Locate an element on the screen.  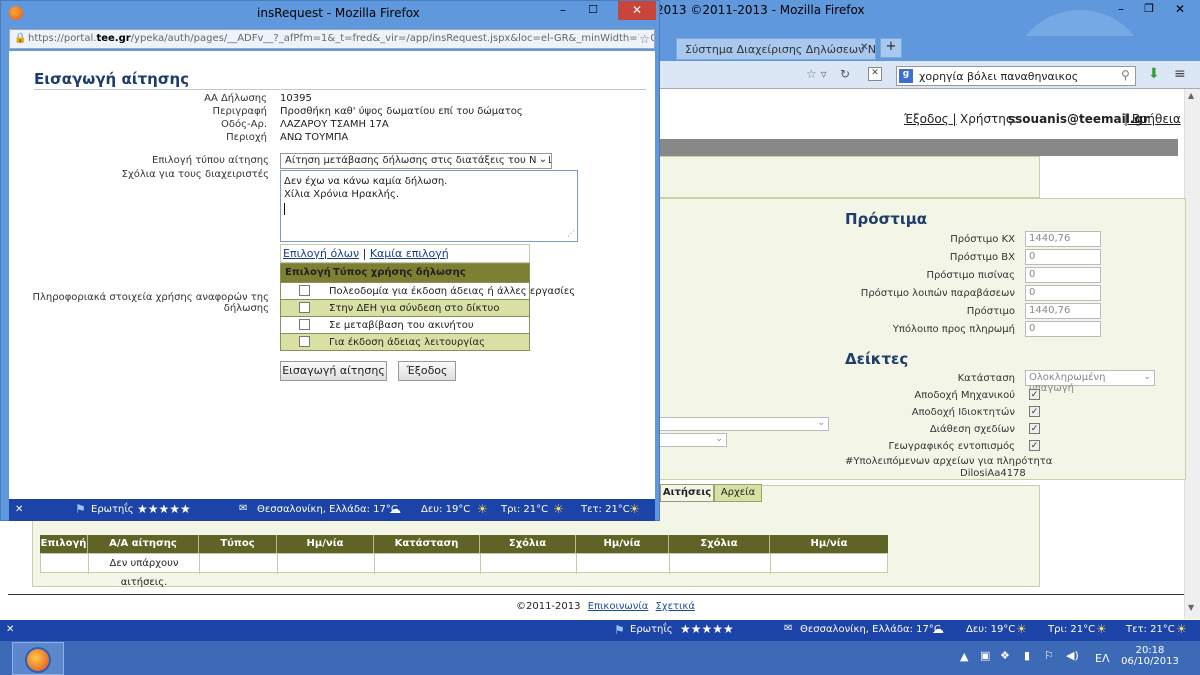
tray-dropbox-icon: ❖ is located at coordinates (1005, 655).